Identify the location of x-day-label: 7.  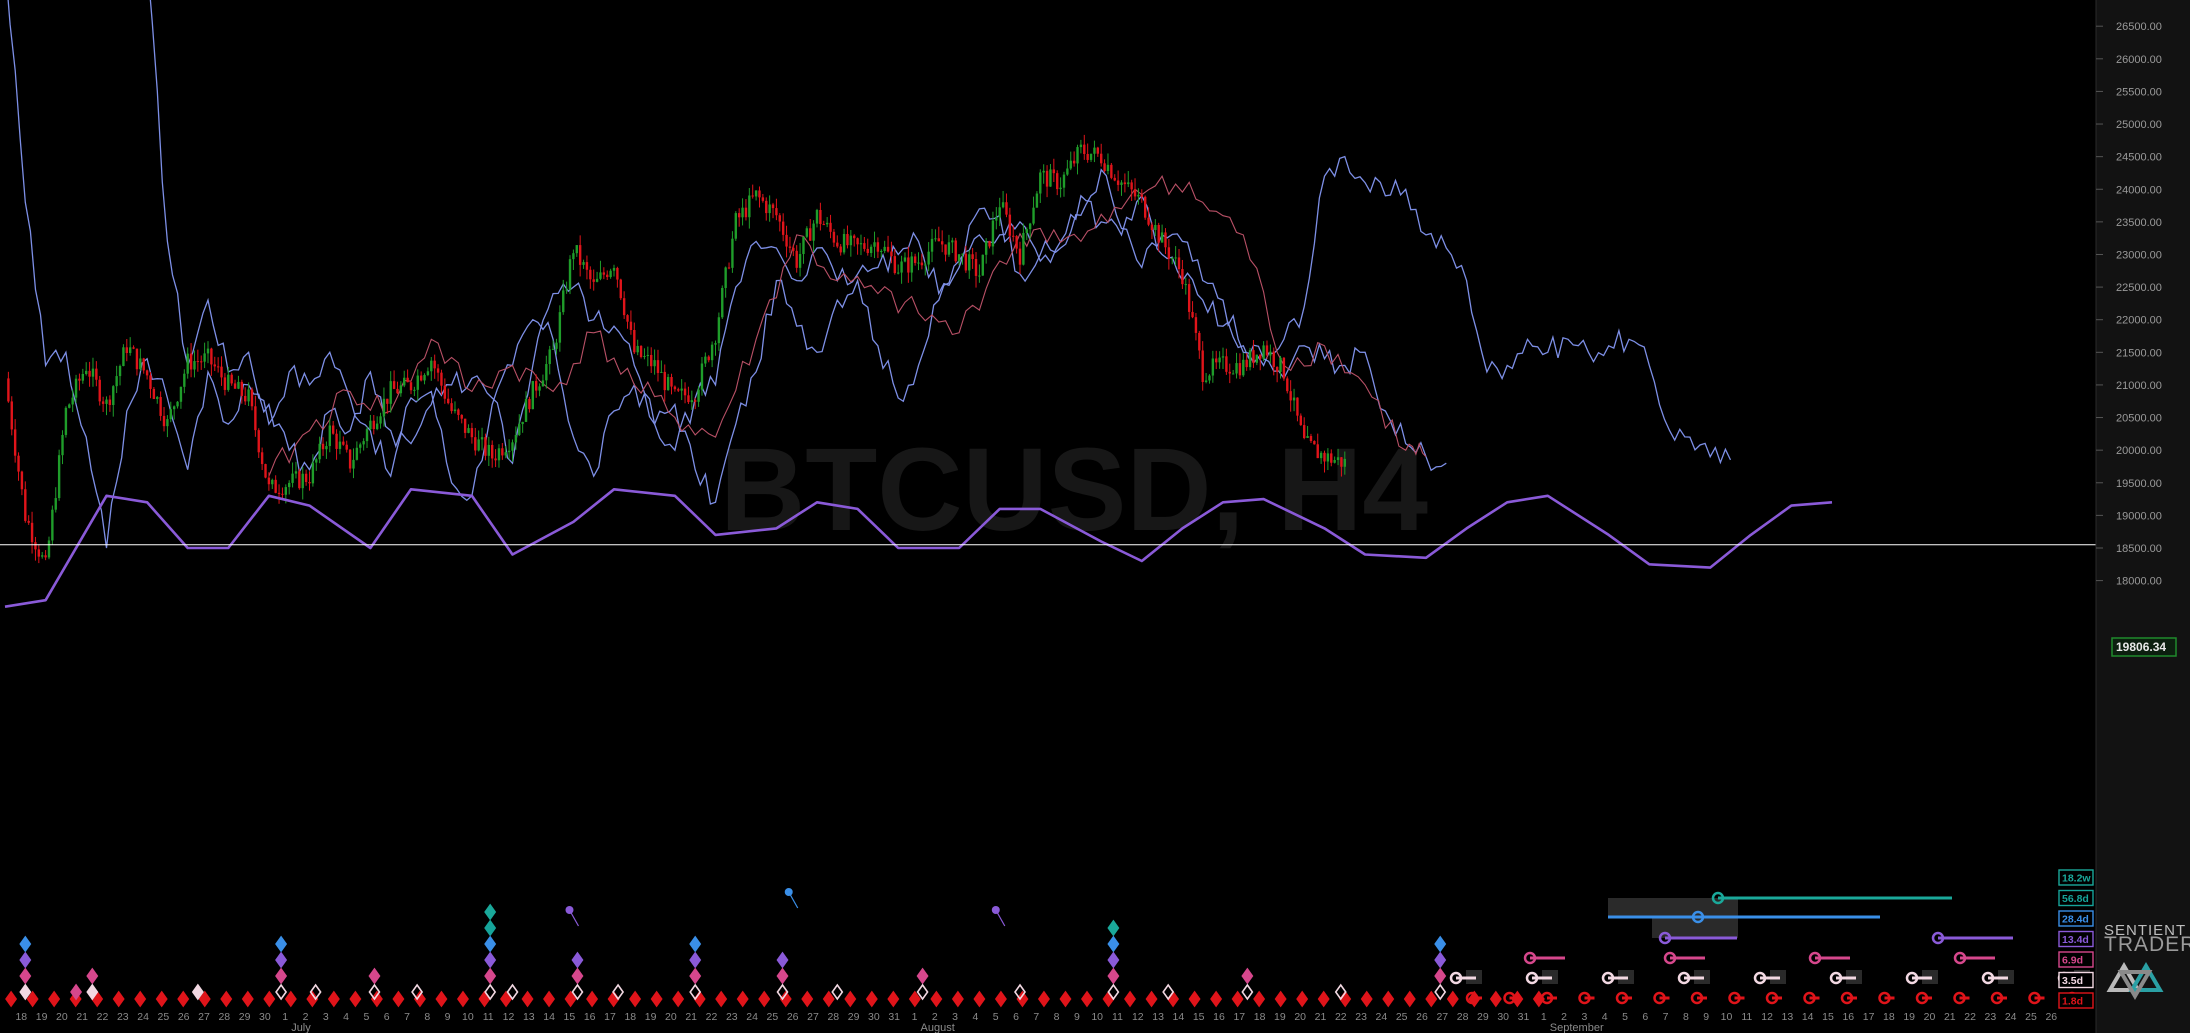
(407, 1017).